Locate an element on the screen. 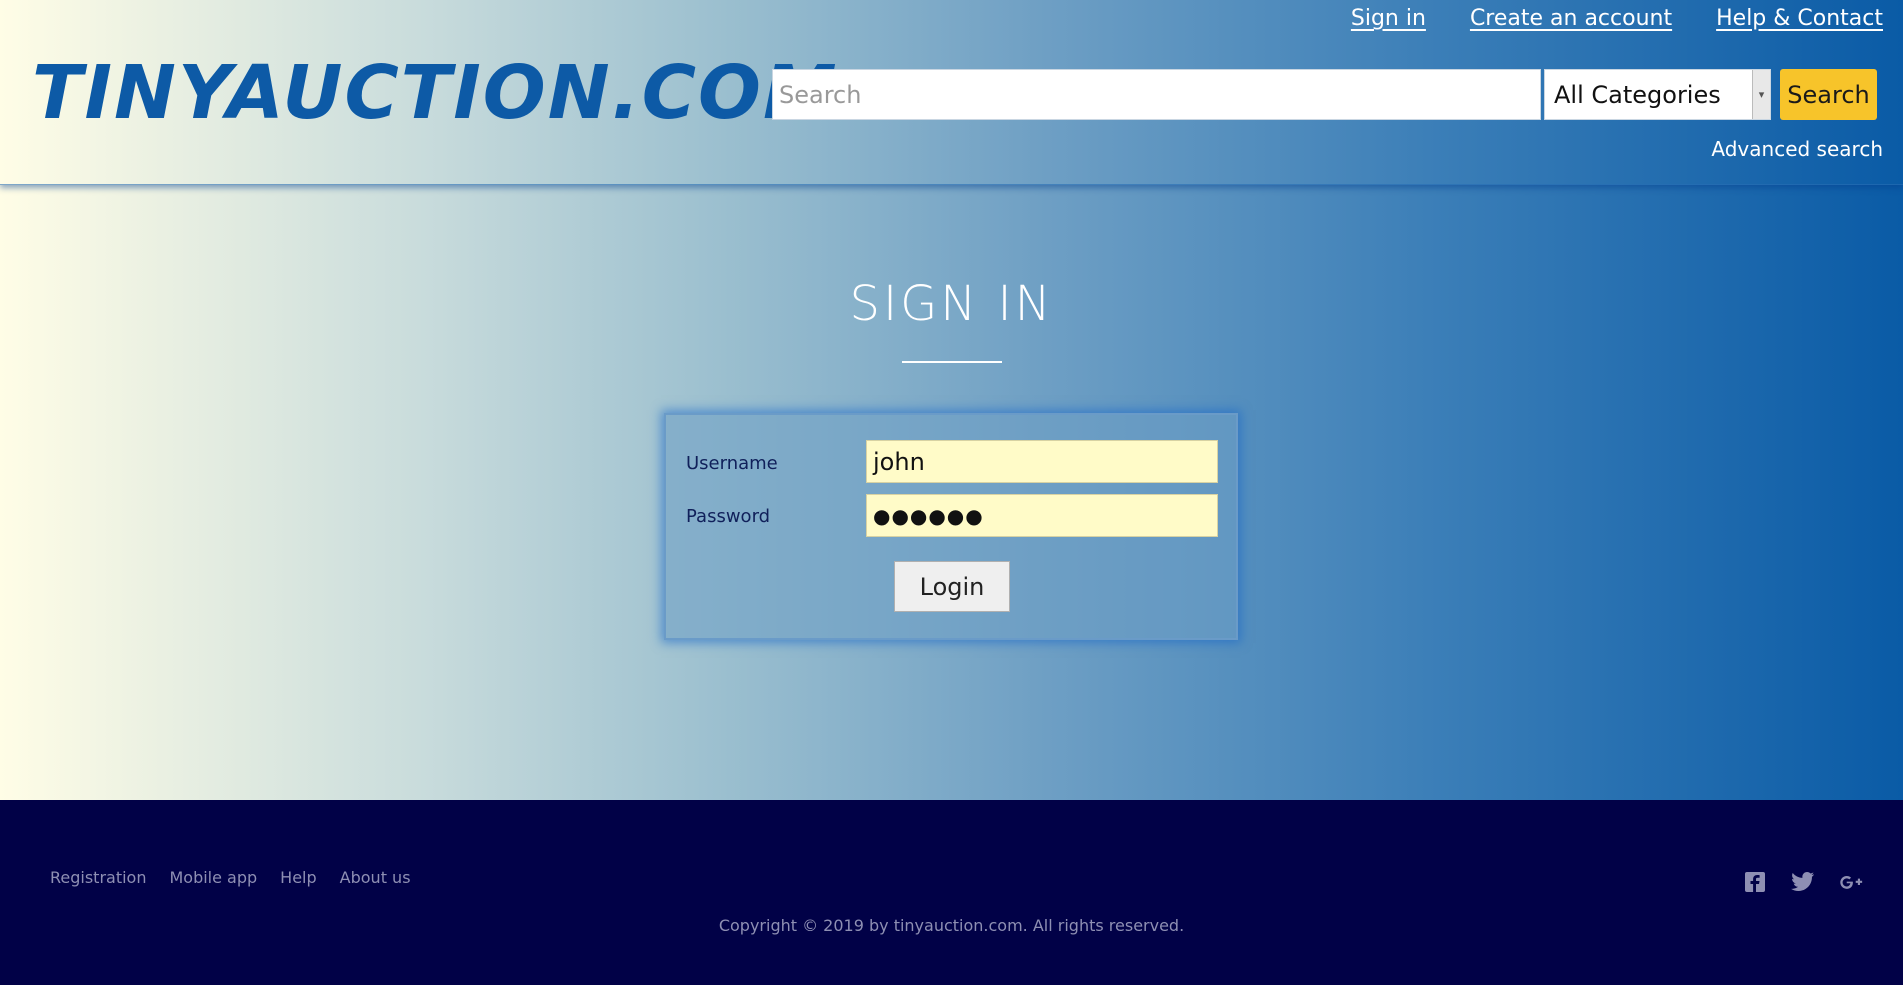  footer-nav: Registration Mobile app Help About us is located at coordinates (230, 877).